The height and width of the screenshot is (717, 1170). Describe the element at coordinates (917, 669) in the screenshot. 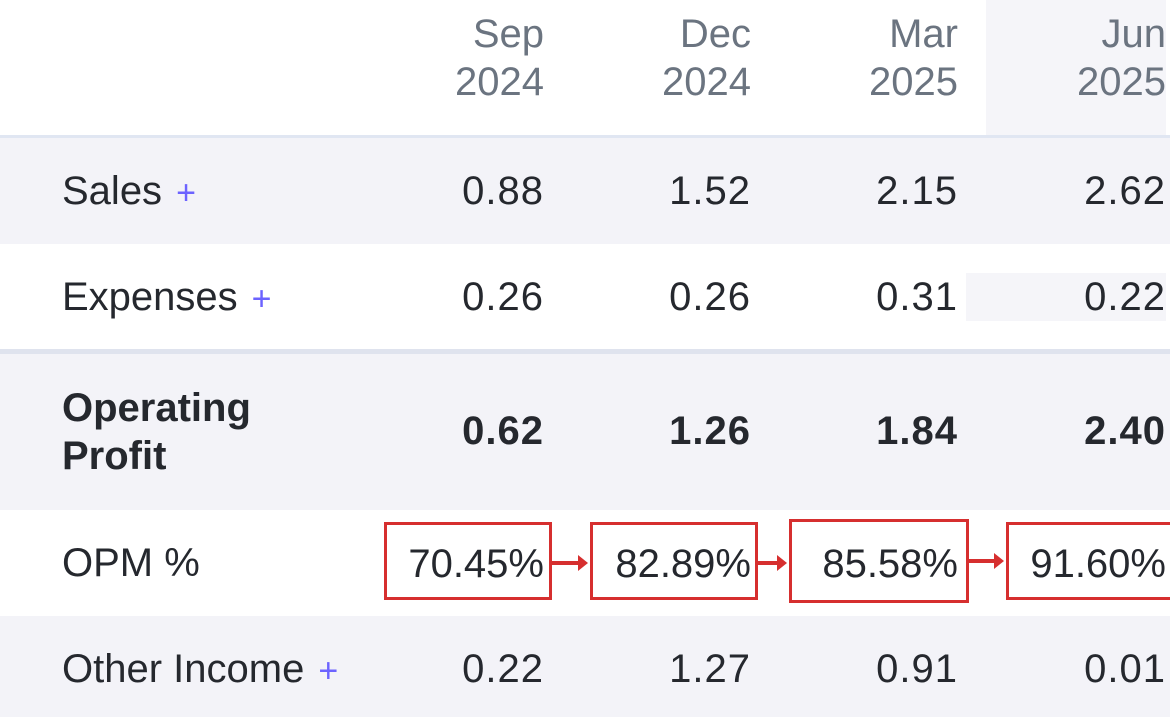

I see `cell-other-income-mar-2025: 0.91` at that location.